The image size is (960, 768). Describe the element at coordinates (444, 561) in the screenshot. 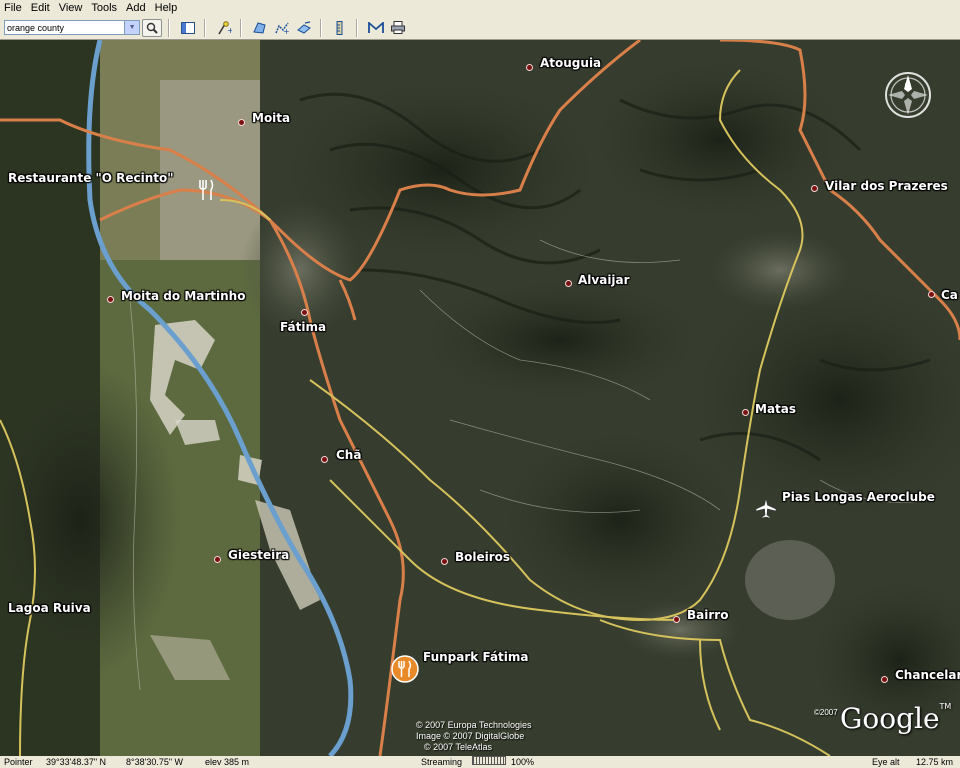

I see `place-dot-boleiros` at that location.